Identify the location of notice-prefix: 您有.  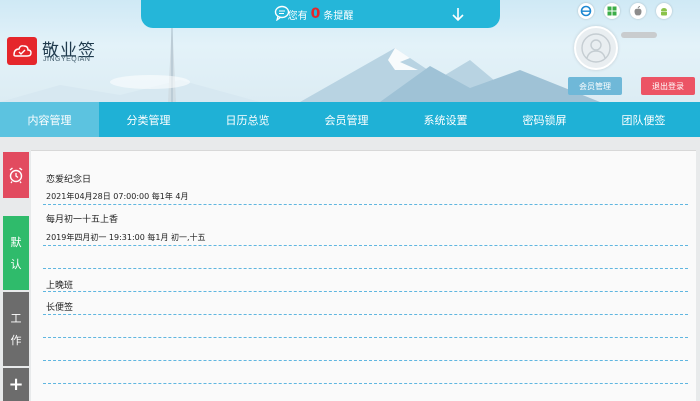
(297, 16).